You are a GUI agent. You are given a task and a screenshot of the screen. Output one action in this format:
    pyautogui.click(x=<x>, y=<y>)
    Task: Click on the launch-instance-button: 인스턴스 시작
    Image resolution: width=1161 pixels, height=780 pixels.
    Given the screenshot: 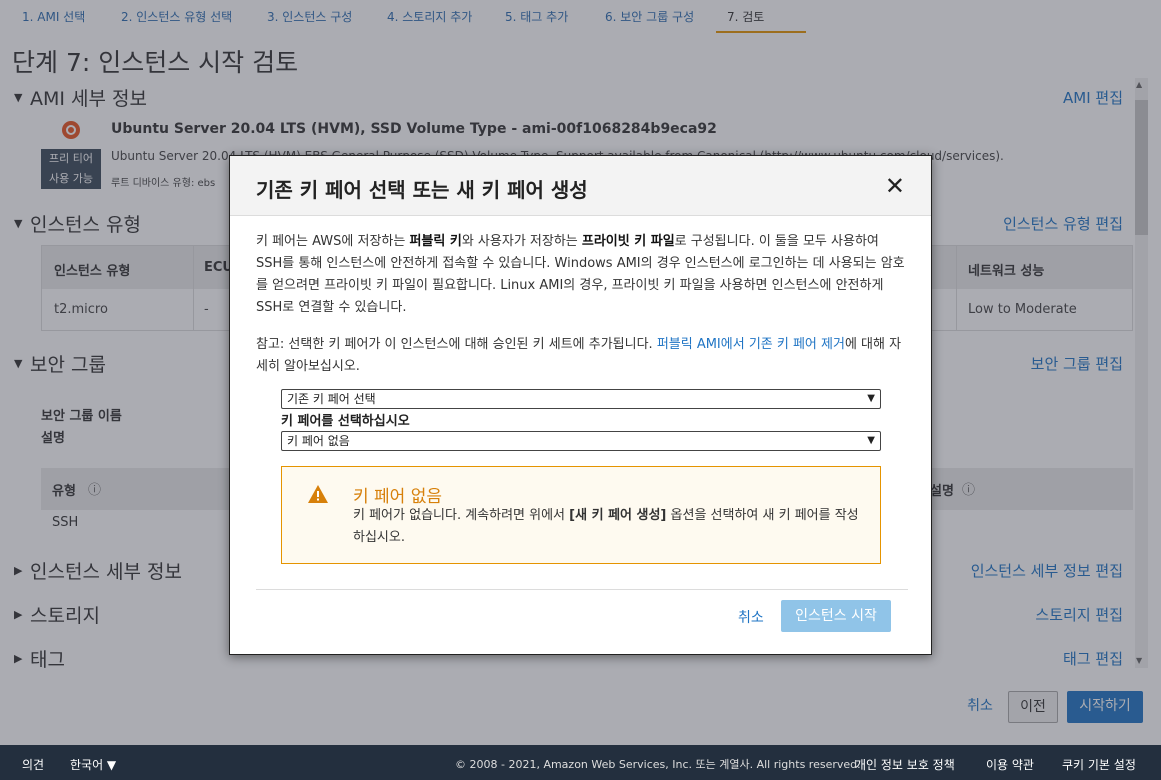 What is the action you would take?
    pyautogui.click(x=836, y=616)
    